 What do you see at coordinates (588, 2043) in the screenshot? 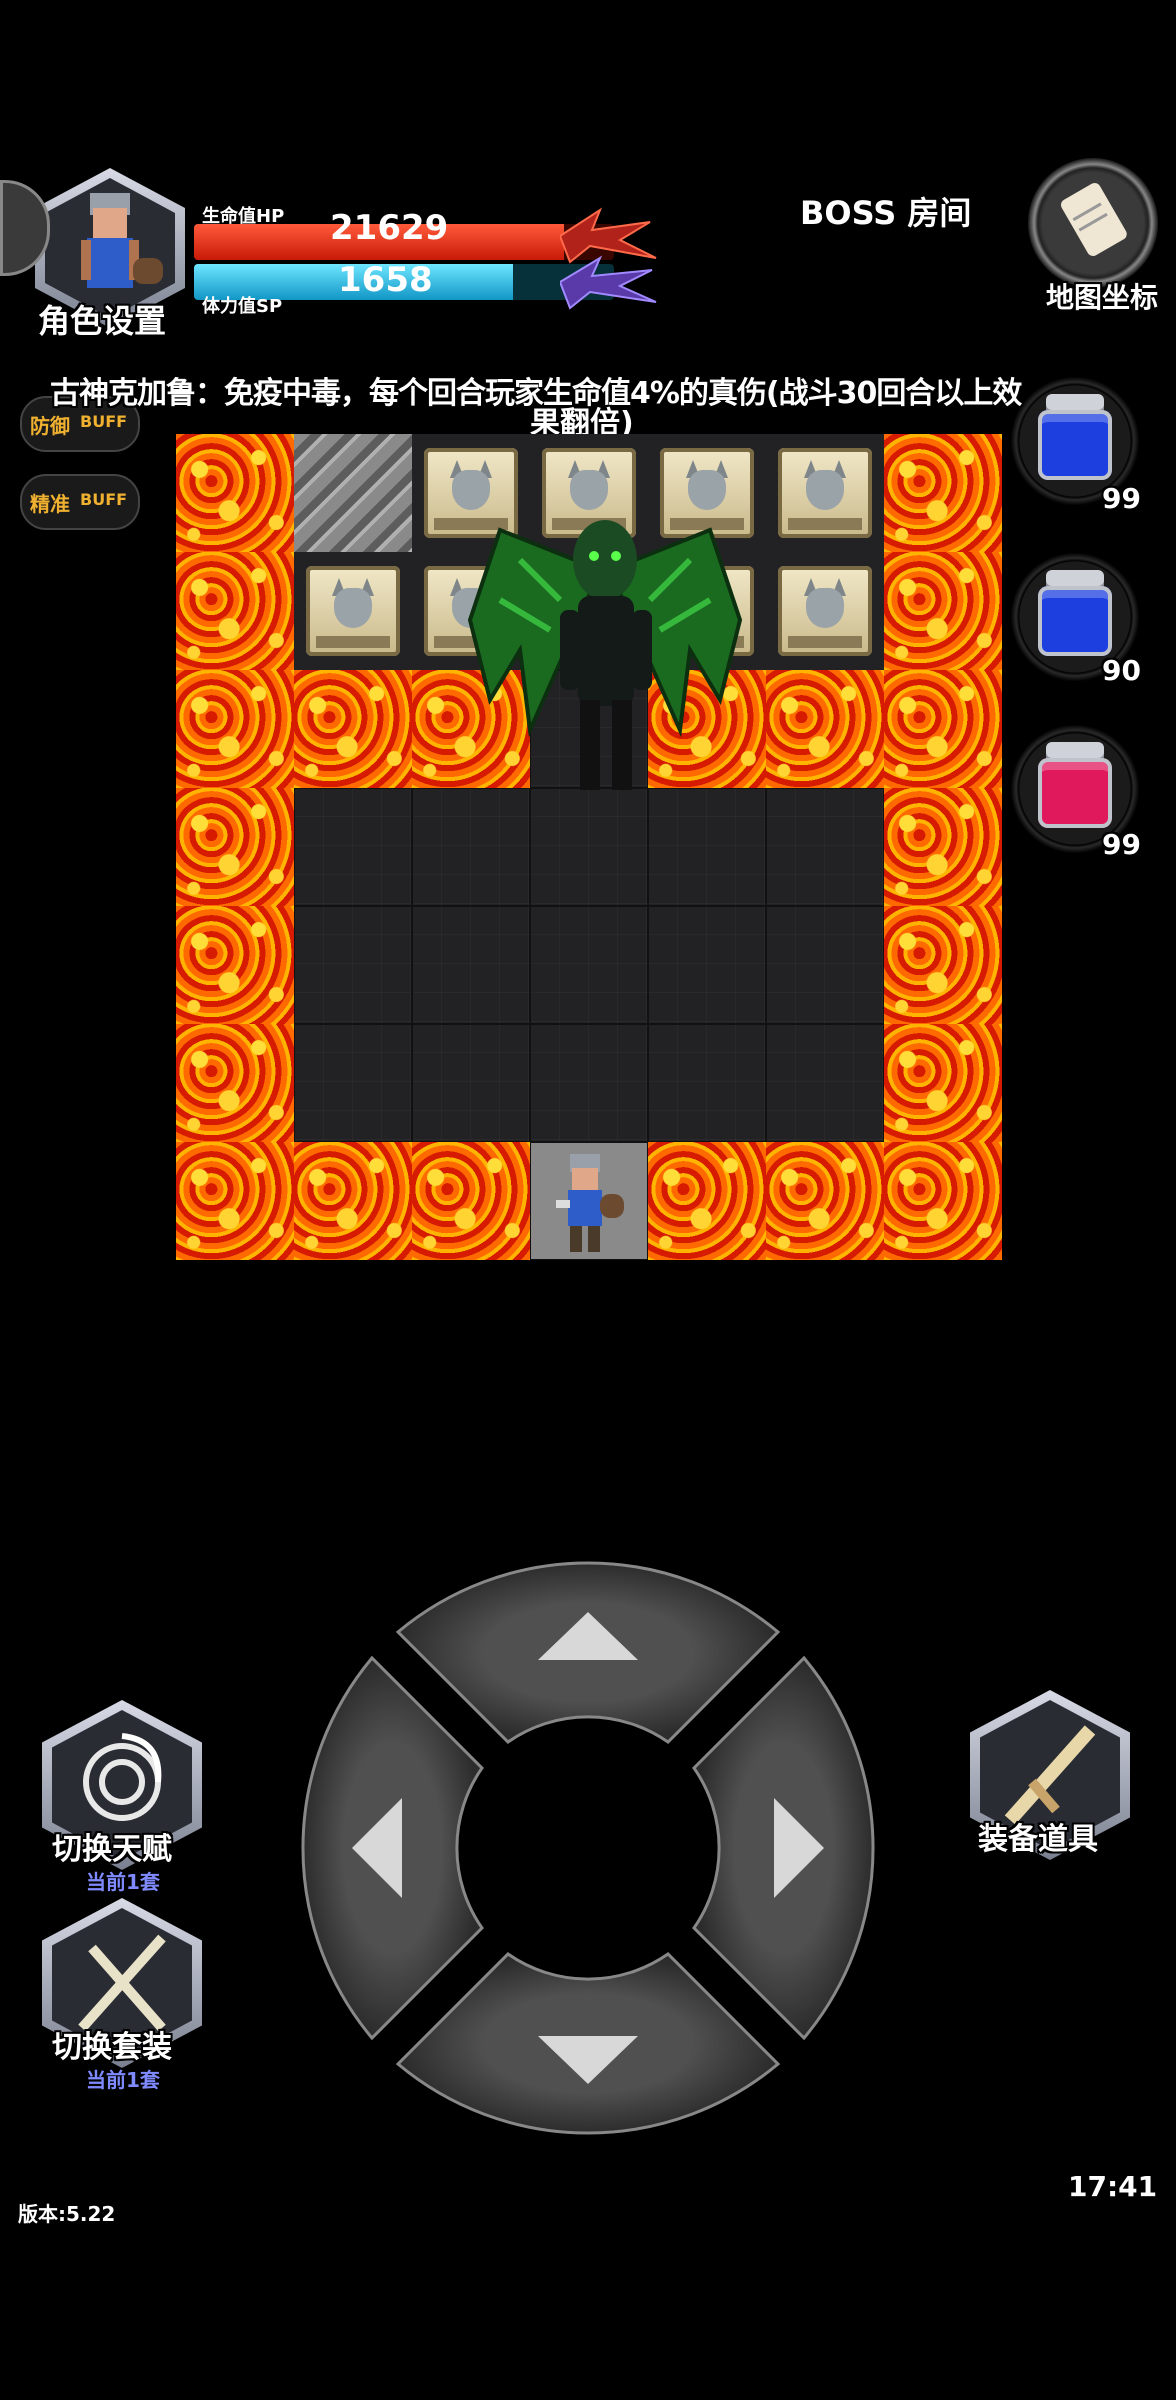
I see `dpad-down-button` at bounding box center [588, 2043].